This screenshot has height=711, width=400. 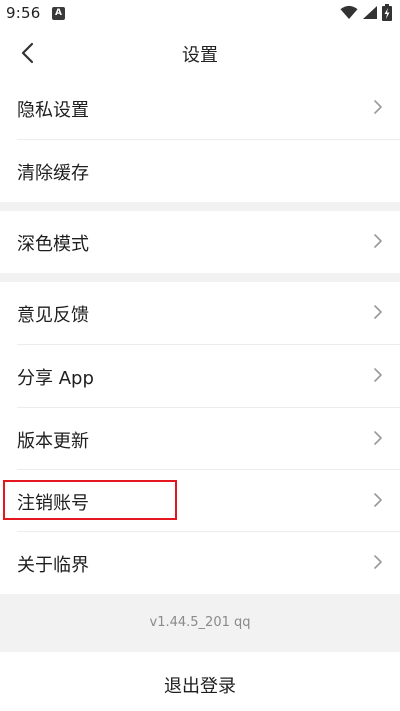 I want to click on settings-item-version-update: 版本更新, so click(x=200, y=439).